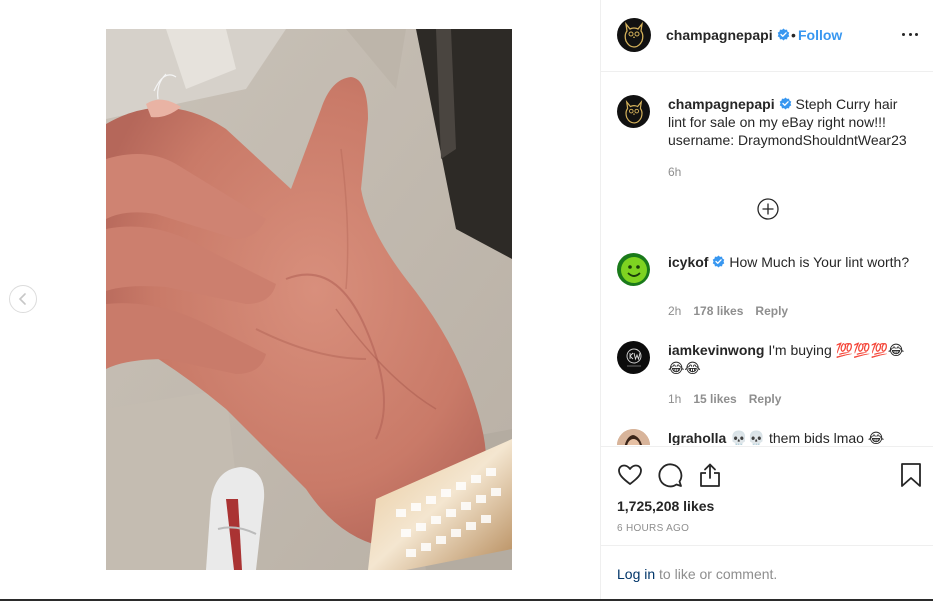 Image resolution: width=933 pixels, height=601 pixels. I want to click on comment-icon, so click(670, 475).